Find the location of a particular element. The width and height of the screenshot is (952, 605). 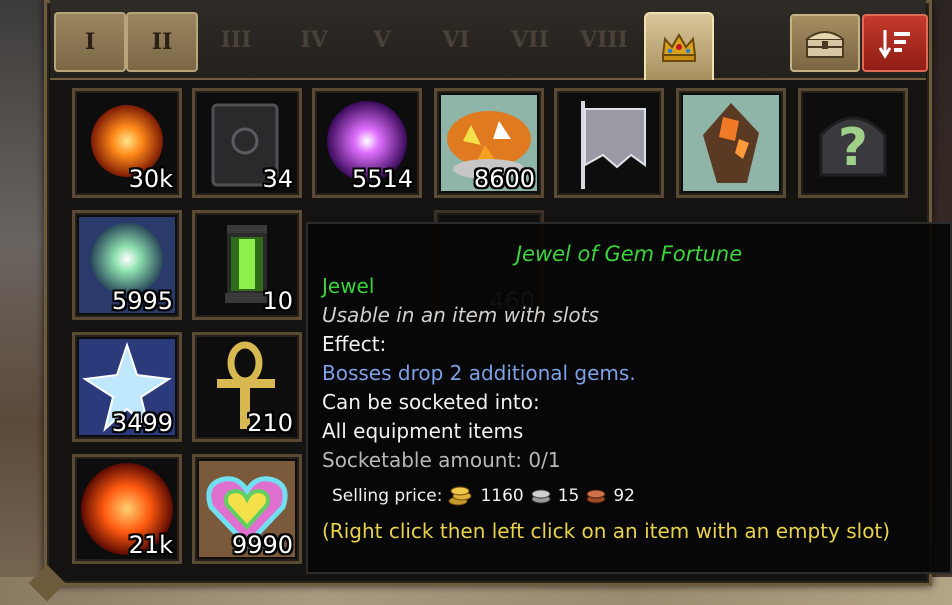

slot-purple-orb: 5514 is located at coordinates (367, 143).